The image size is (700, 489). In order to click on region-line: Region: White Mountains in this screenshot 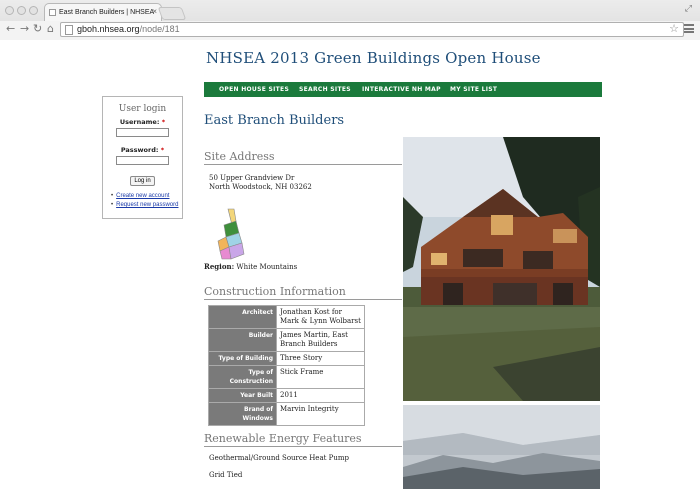, I will do `click(251, 266)`.